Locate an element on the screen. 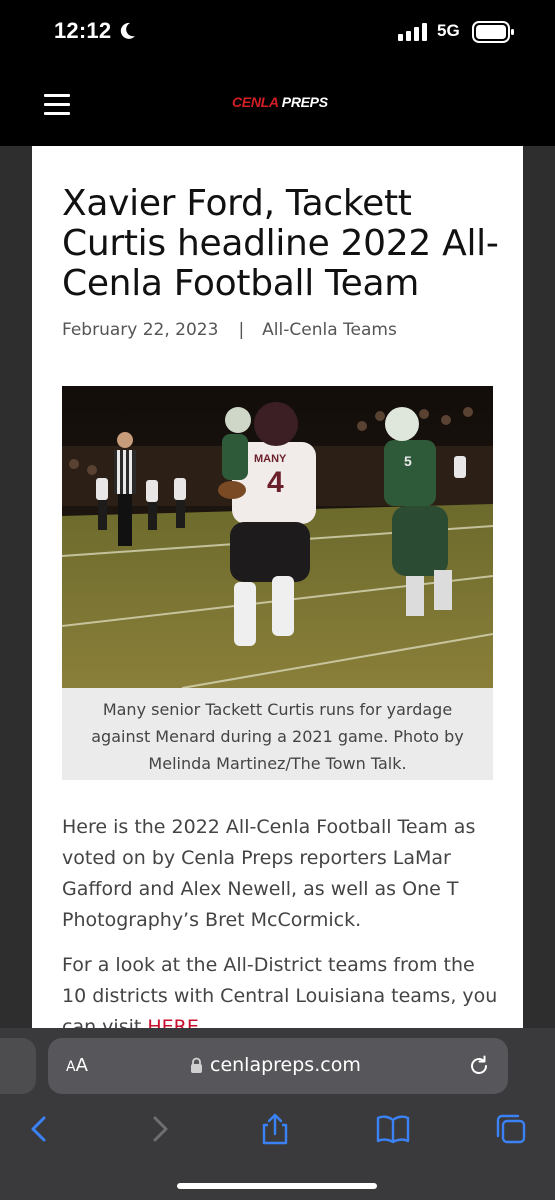  hamburger-menu-icon is located at coordinates (57, 105).